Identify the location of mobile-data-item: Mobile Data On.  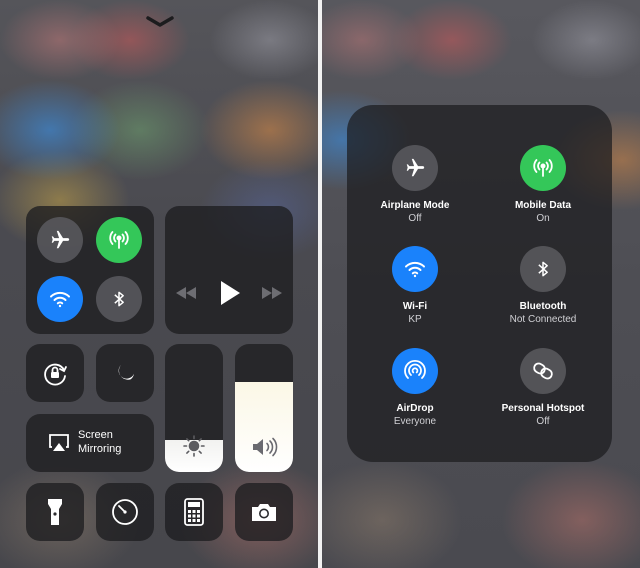
(543, 185).